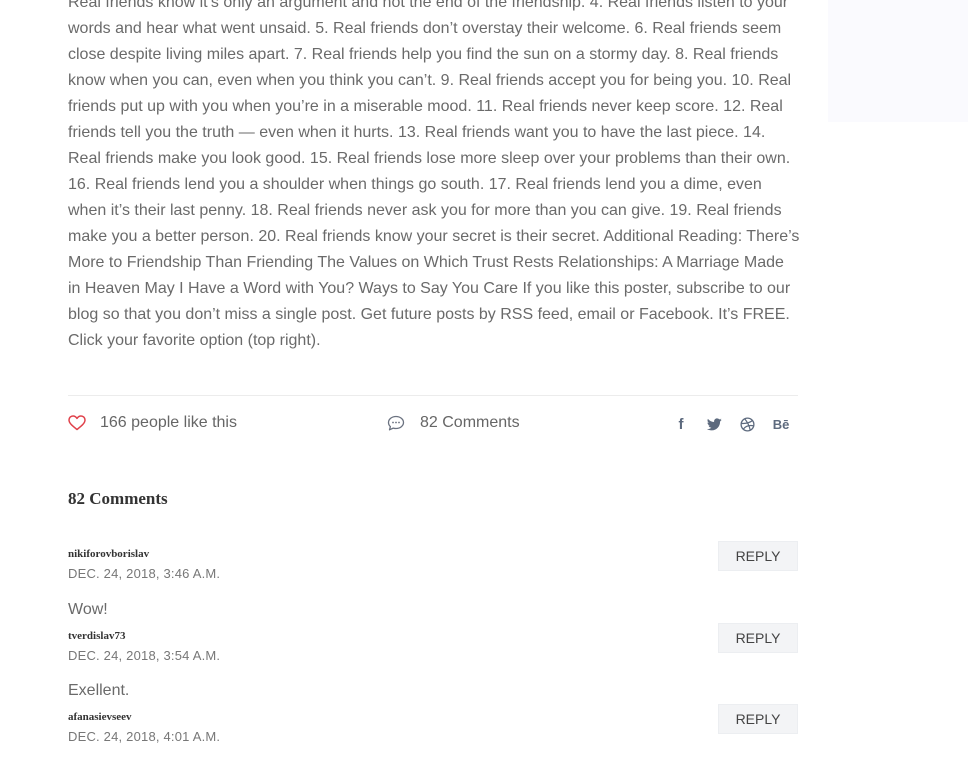 Image resolution: width=968 pixels, height=758 pixels. Describe the element at coordinates (144, 573) in the screenshot. I see `comment-date: DEC. 24, 2018, 3:46 A.M.` at that location.